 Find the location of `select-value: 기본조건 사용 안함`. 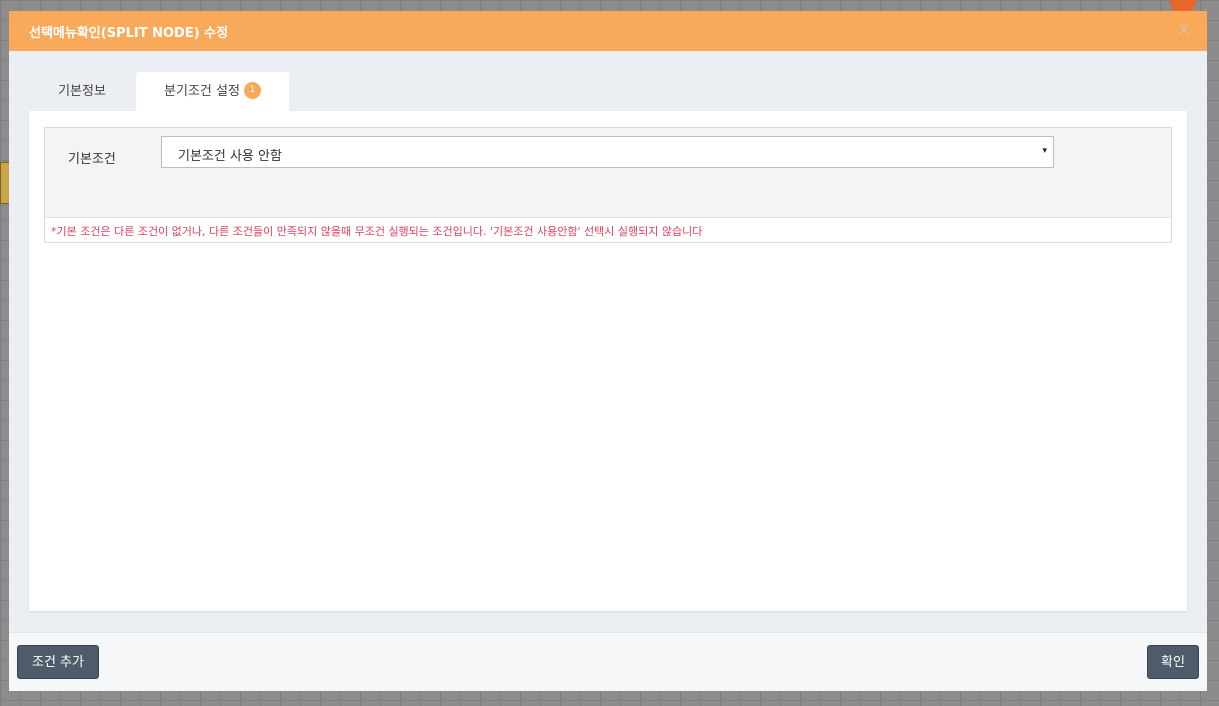

select-value: 기본조건 사용 안함 is located at coordinates (230, 156).